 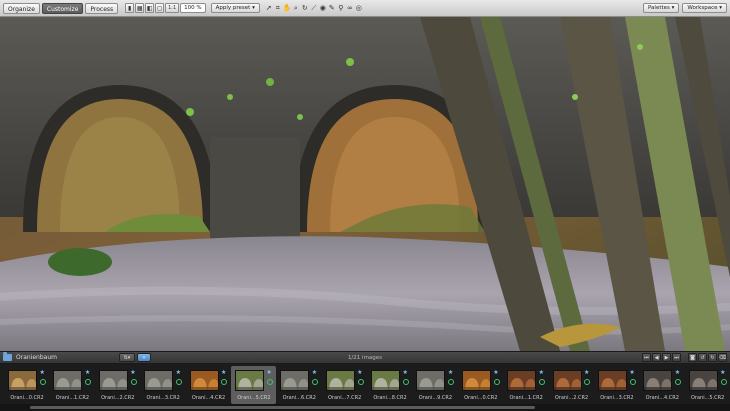 I want to click on tab-organize: Organize, so click(x=21, y=8).